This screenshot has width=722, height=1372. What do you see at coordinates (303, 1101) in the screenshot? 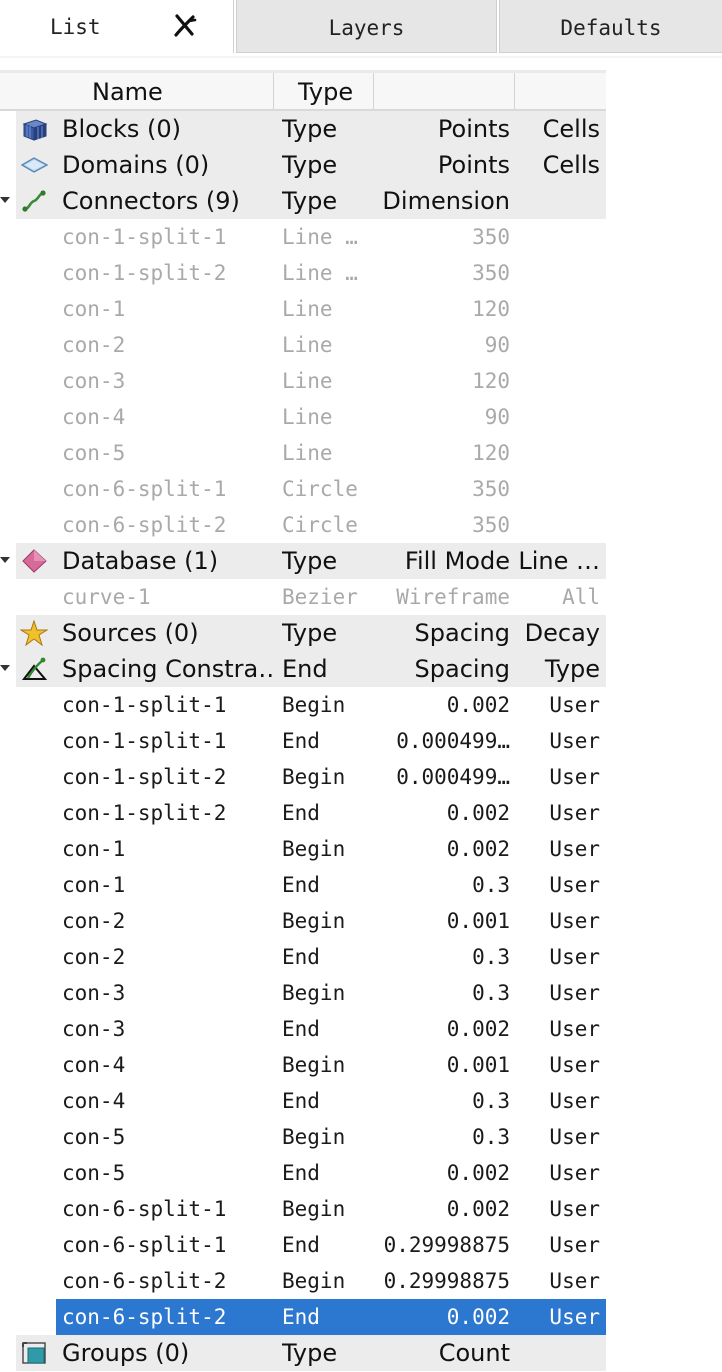
I see `spacing-row: con-4 End 0.3 User` at bounding box center [303, 1101].